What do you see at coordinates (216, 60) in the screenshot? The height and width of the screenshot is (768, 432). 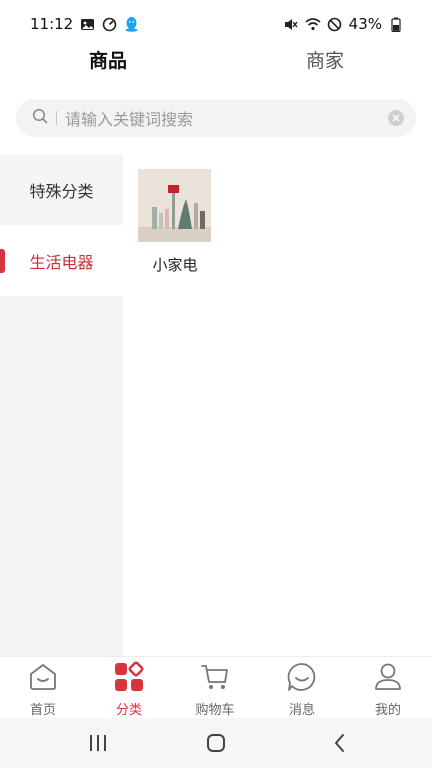 I see `top-tabs: 商品 商家` at bounding box center [216, 60].